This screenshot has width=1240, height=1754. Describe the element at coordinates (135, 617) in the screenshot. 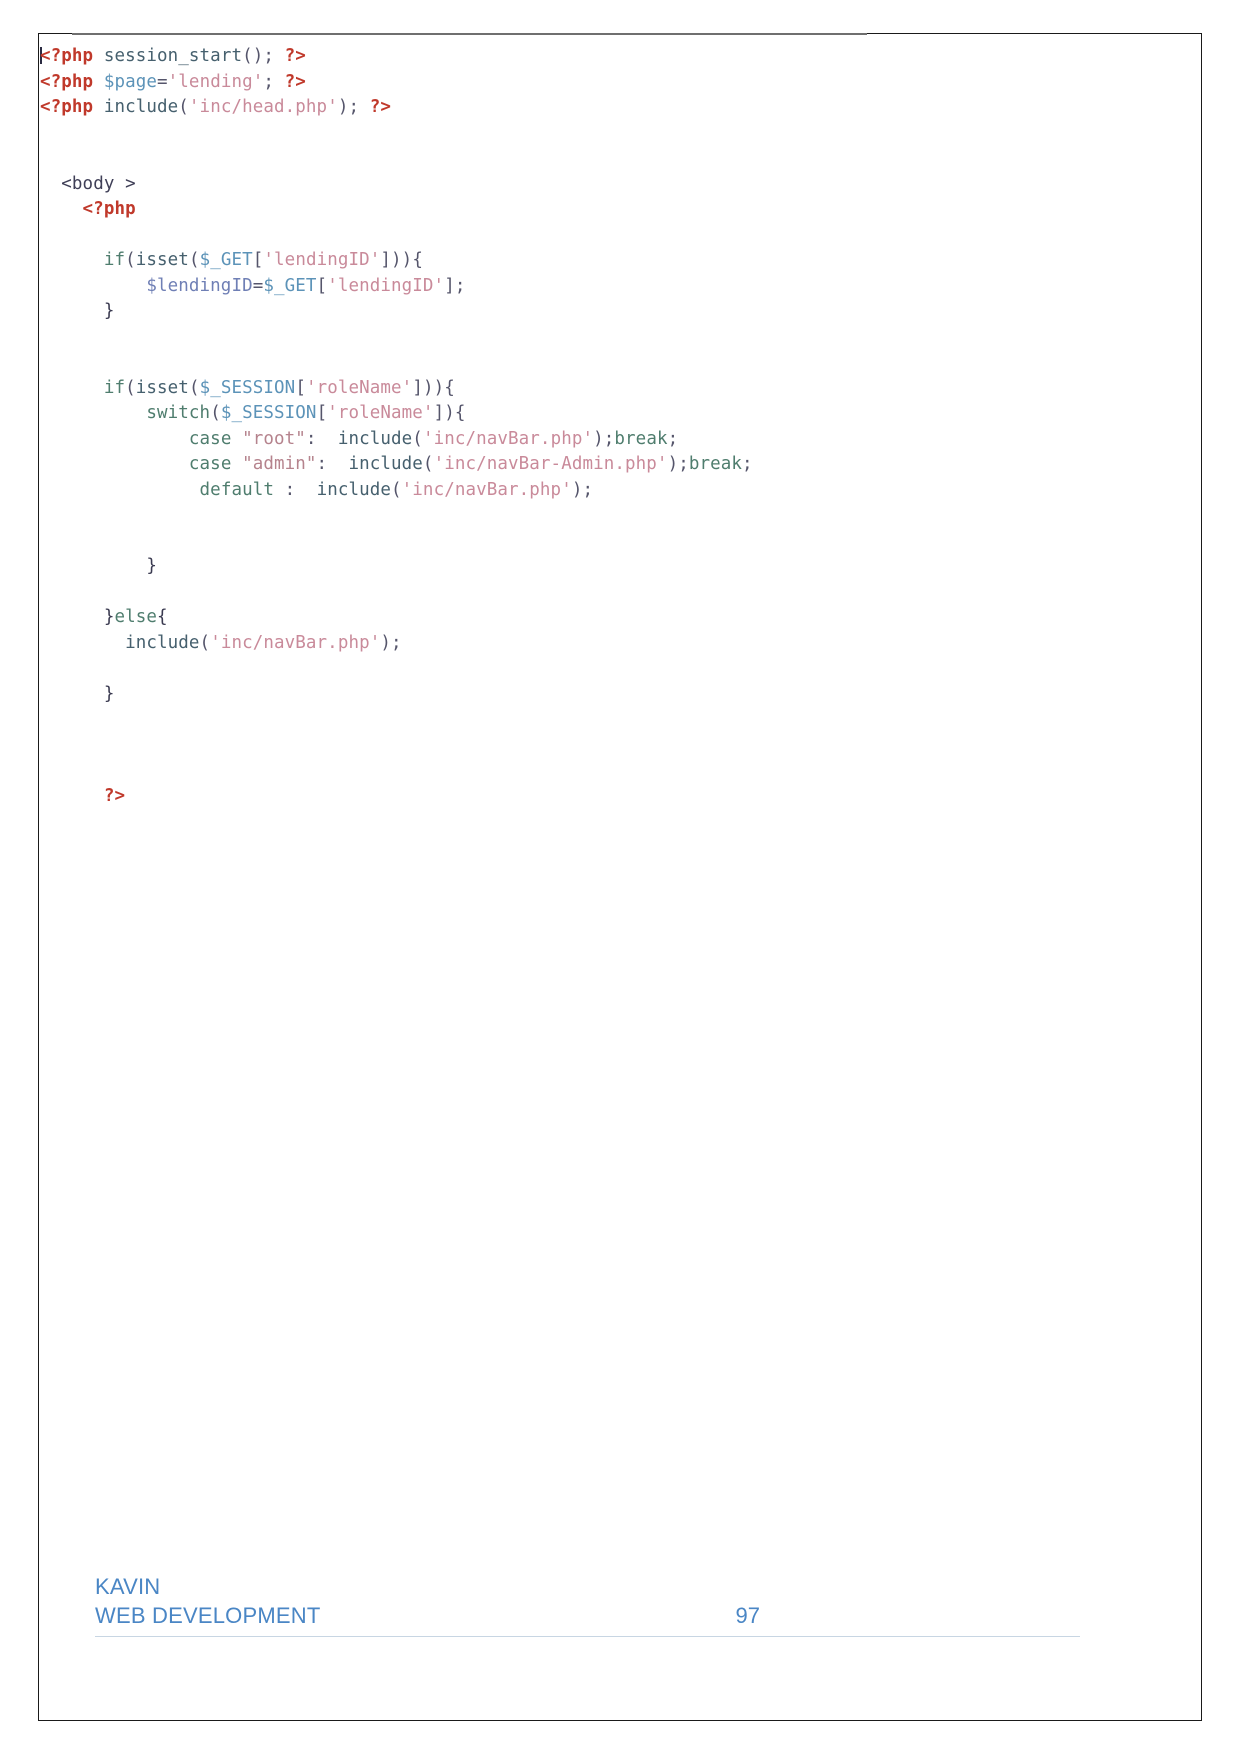

I see `code-line-23: }else{` at that location.